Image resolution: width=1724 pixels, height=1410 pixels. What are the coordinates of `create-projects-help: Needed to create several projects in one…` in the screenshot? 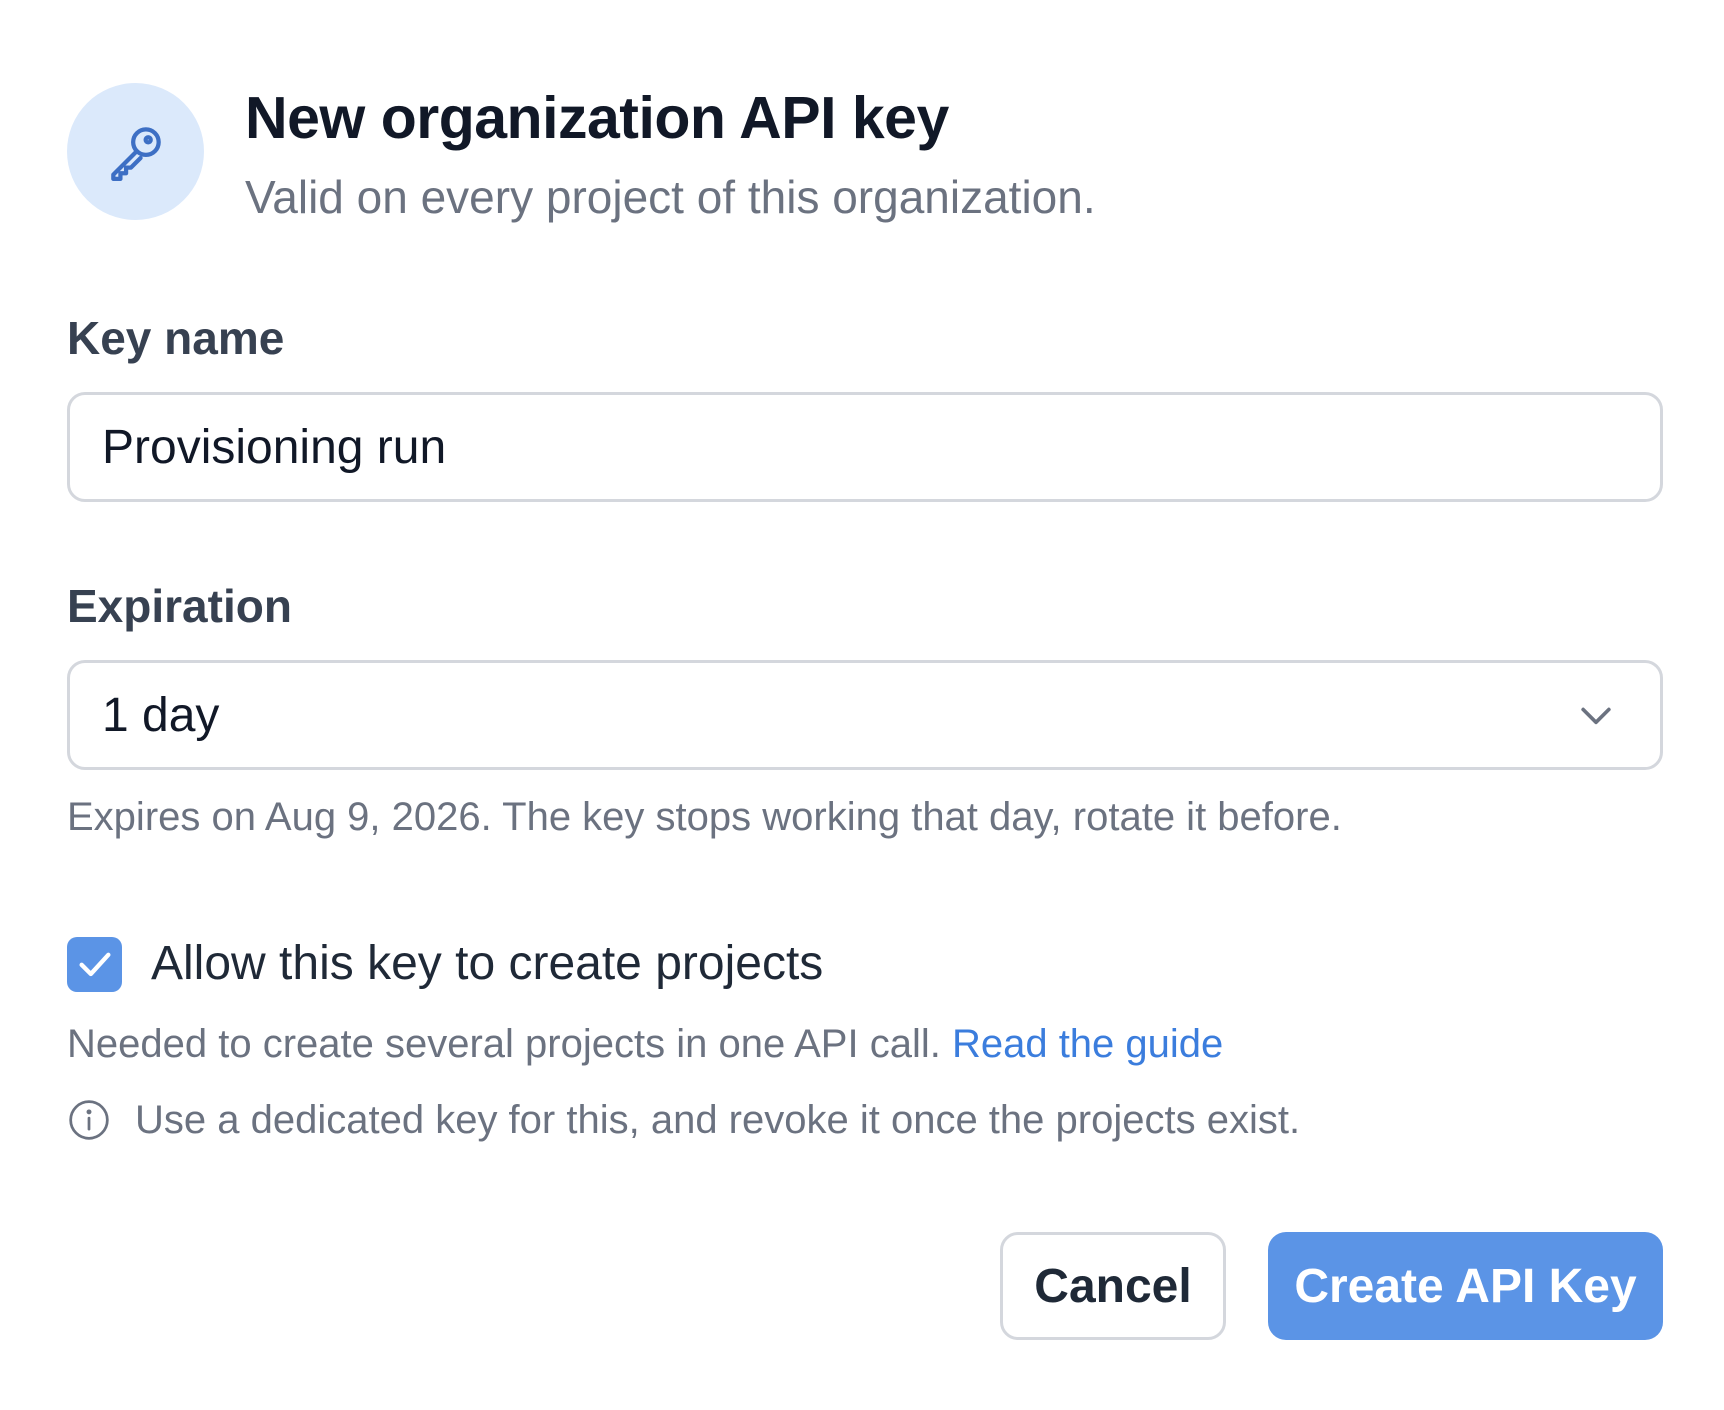 It's located at (645, 1044).